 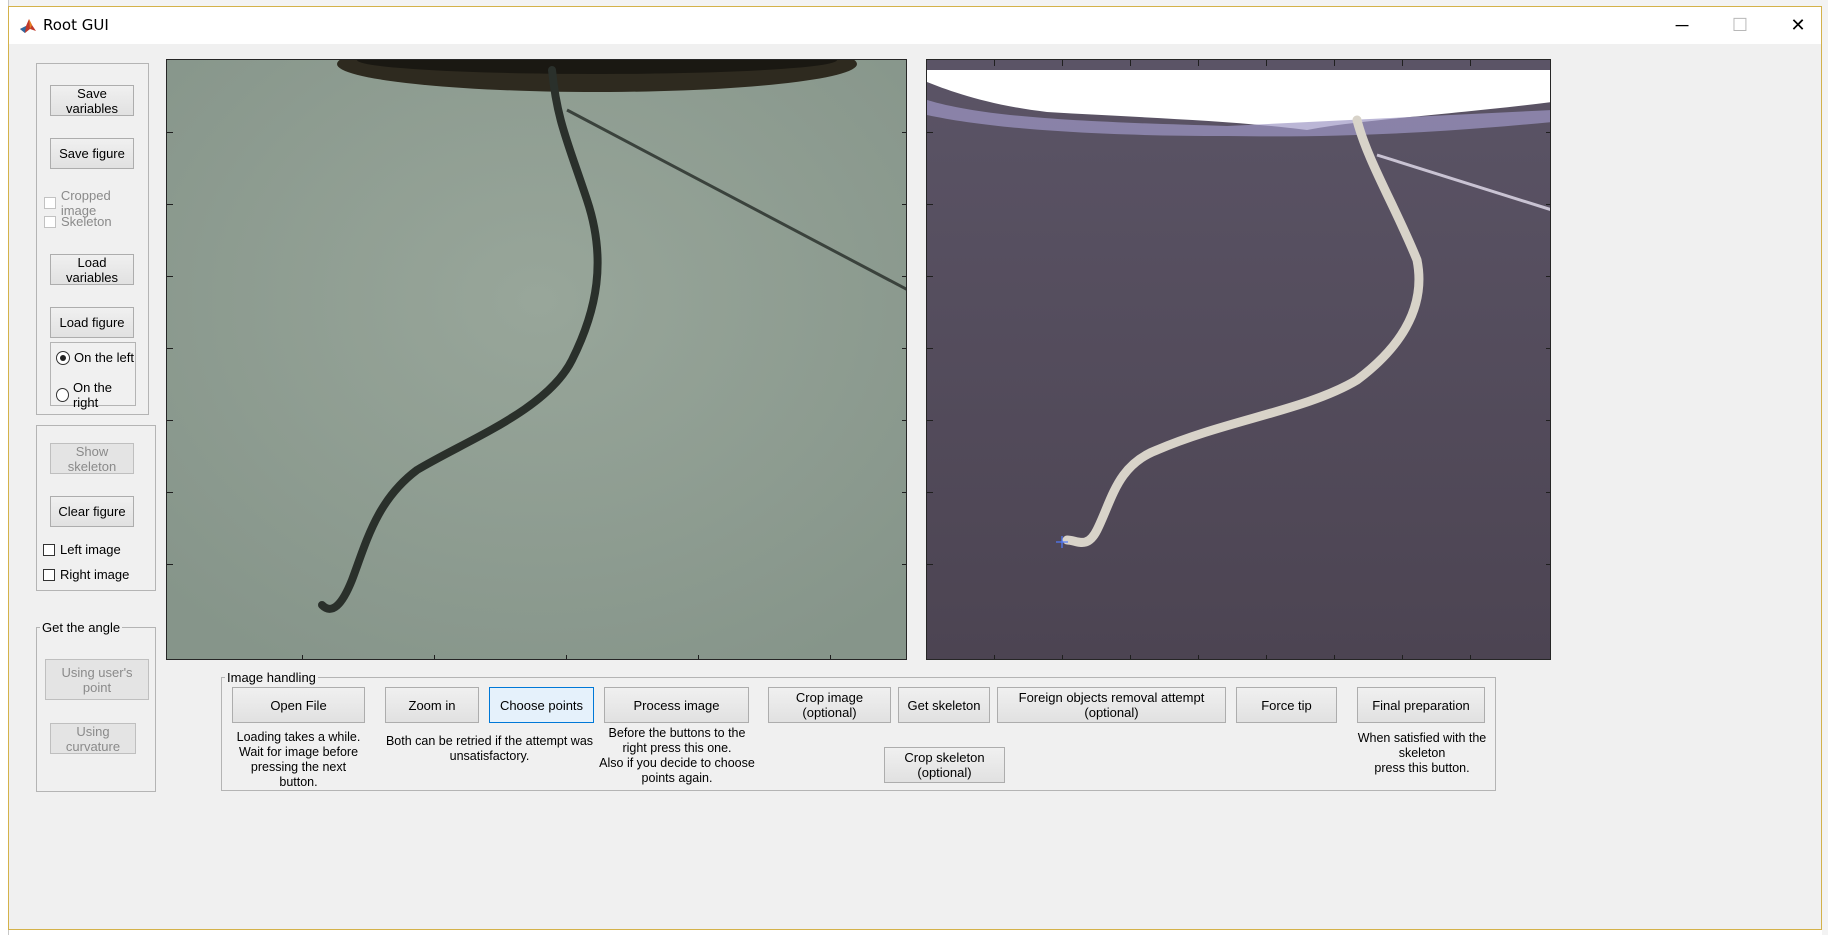 I want to click on using-users-point-button: Using user's point, so click(x=97, y=679).